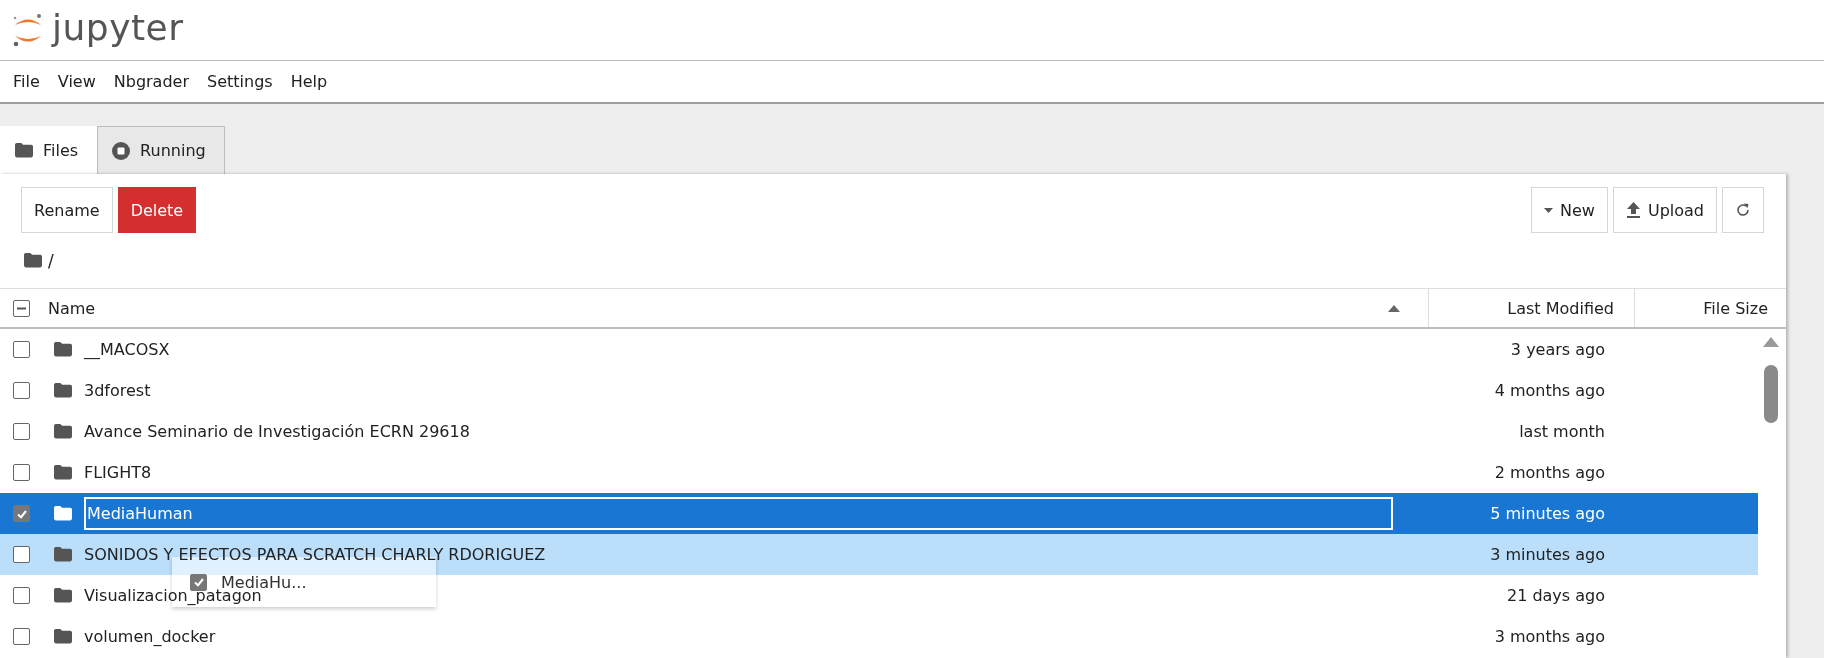 The image size is (1824, 658). I want to click on modified-time: 21 days ago, so click(1555, 595).